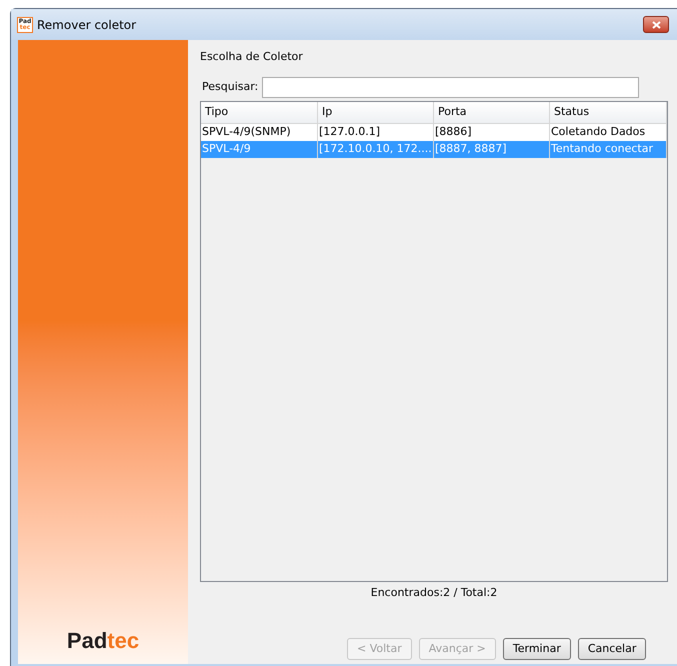 The height and width of the screenshot is (666, 677). What do you see at coordinates (492, 112) in the screenshot?
I see `column-header: Porta` at bounding box center [492, 112].